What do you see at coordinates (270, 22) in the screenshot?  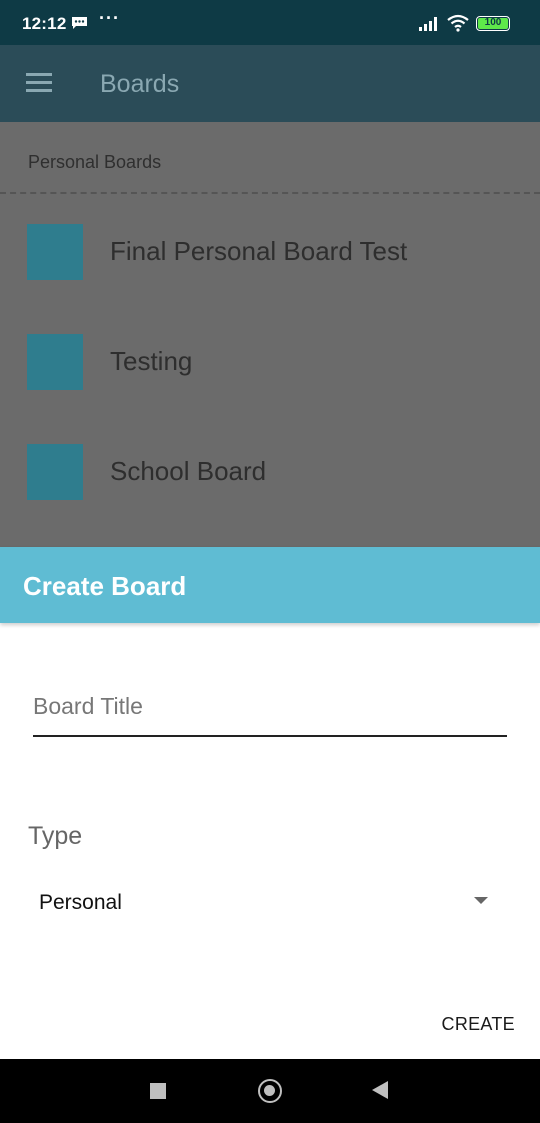 I see `status-bar: 12:12 ··· 100` at bounding box center [270, 22].